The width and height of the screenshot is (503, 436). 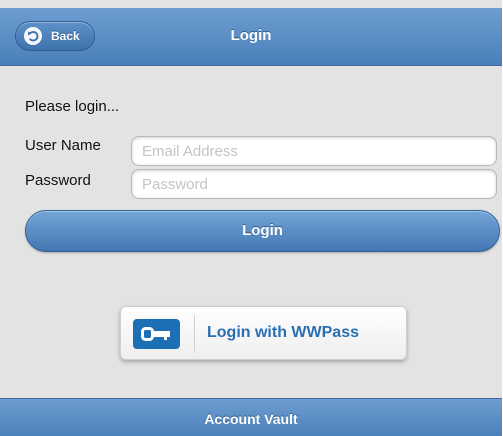 I want to click on footer-title: Account Vault, so click(x=251, y=419).